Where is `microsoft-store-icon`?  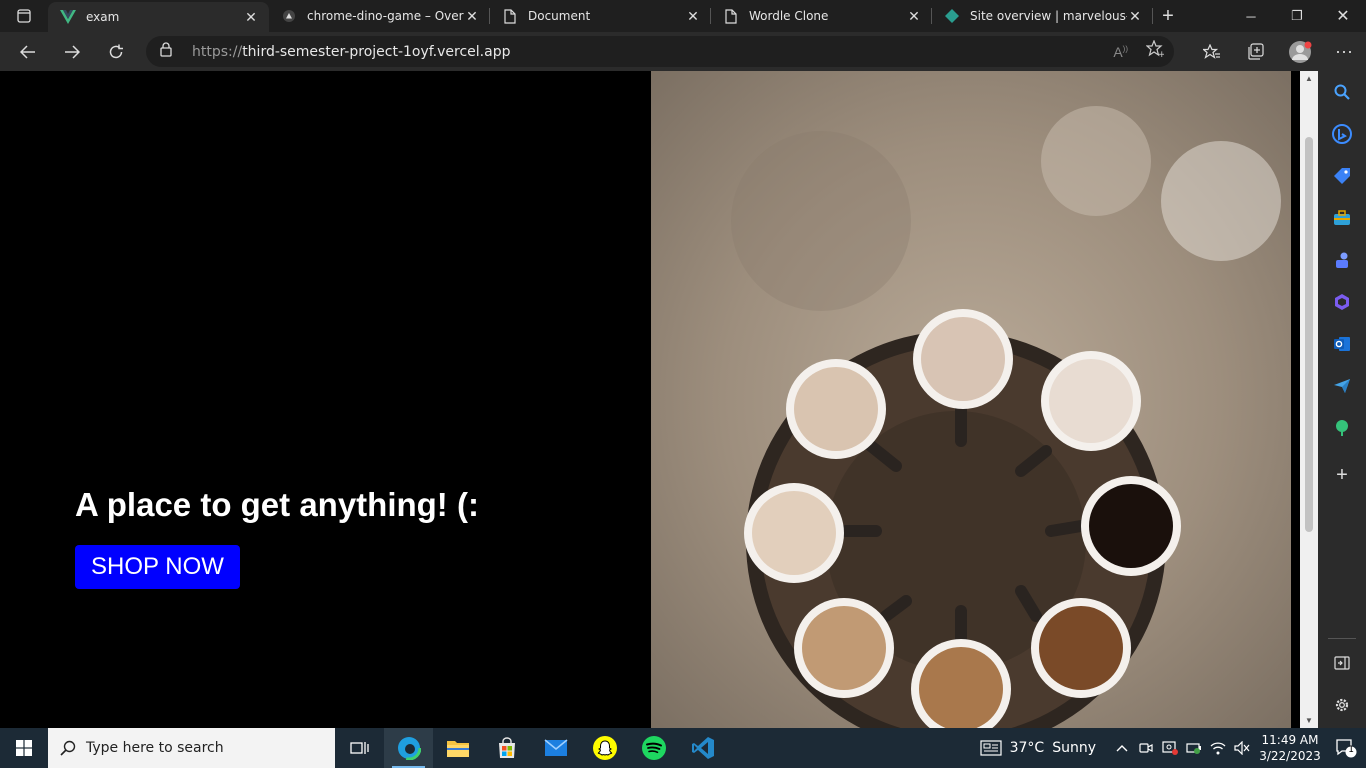 microsoft-store-icon is located at coordinates (506, 748).